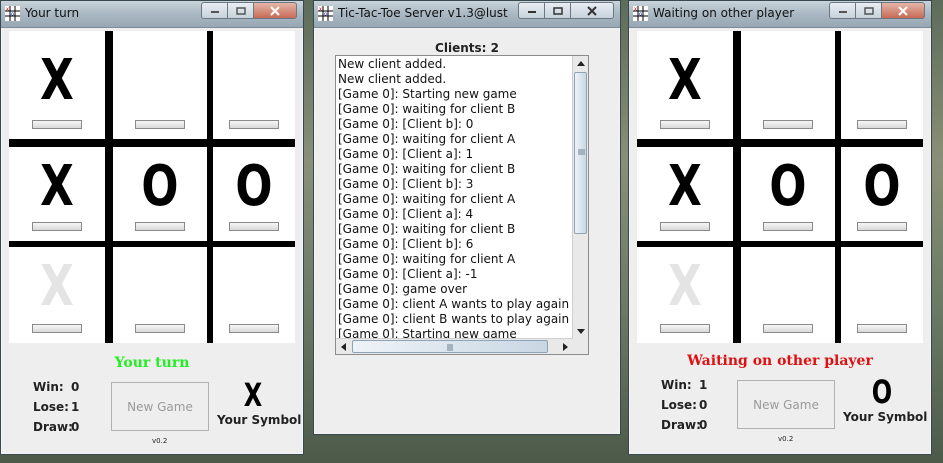 This screenshot has height=463, width=943. What do you see at coordinates (724, 13) in the screenshot?
I see `window-title: Waiting on other player` at bounding box center [724, 13].